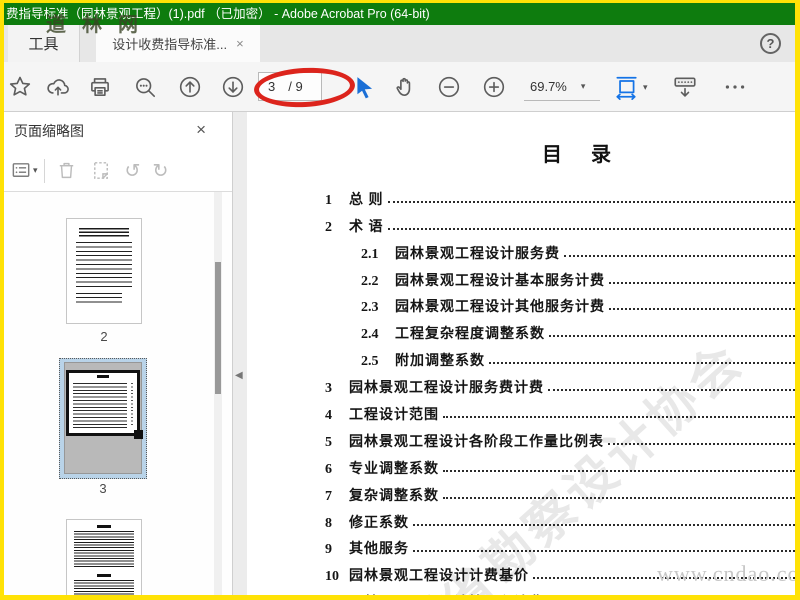  Describe the element at coordinates (399, 43) in the screenshot. I see `tab-bar: 工具 设计收费指导标准... × ?` at that location.